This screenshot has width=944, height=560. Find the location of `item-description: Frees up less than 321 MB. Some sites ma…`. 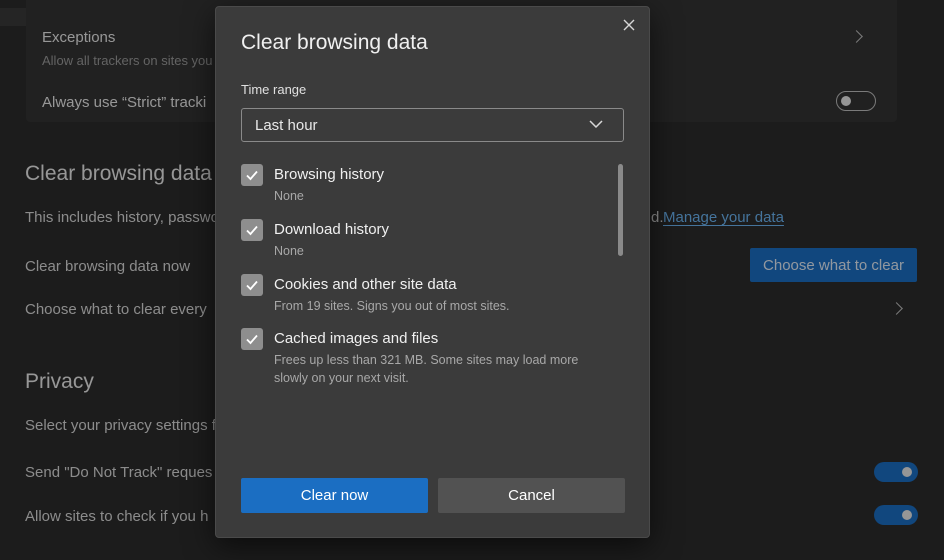

item-description: Frees up less than 321 MB. Some sites ma… is located at coordinates (426, 369).